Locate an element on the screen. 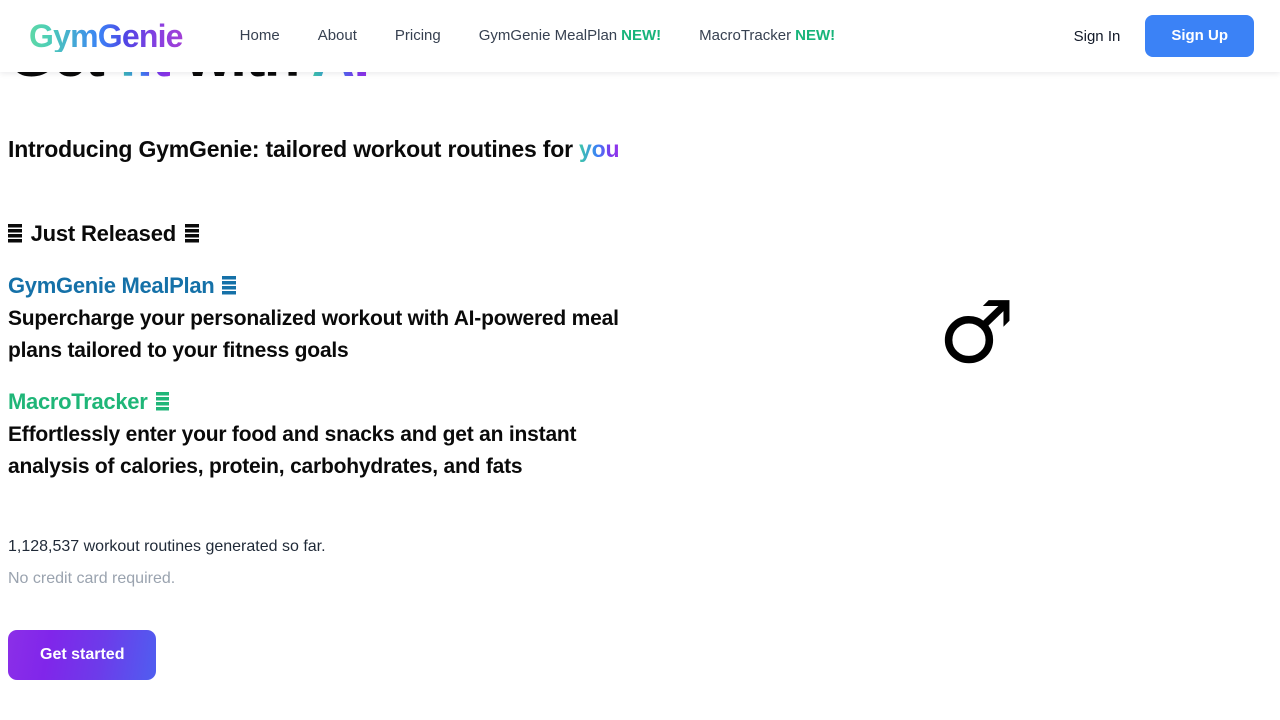 The width and height of the screenshot is (1280, 720). hero-headline-word-ai: AI is located at coordinates (341, 80).